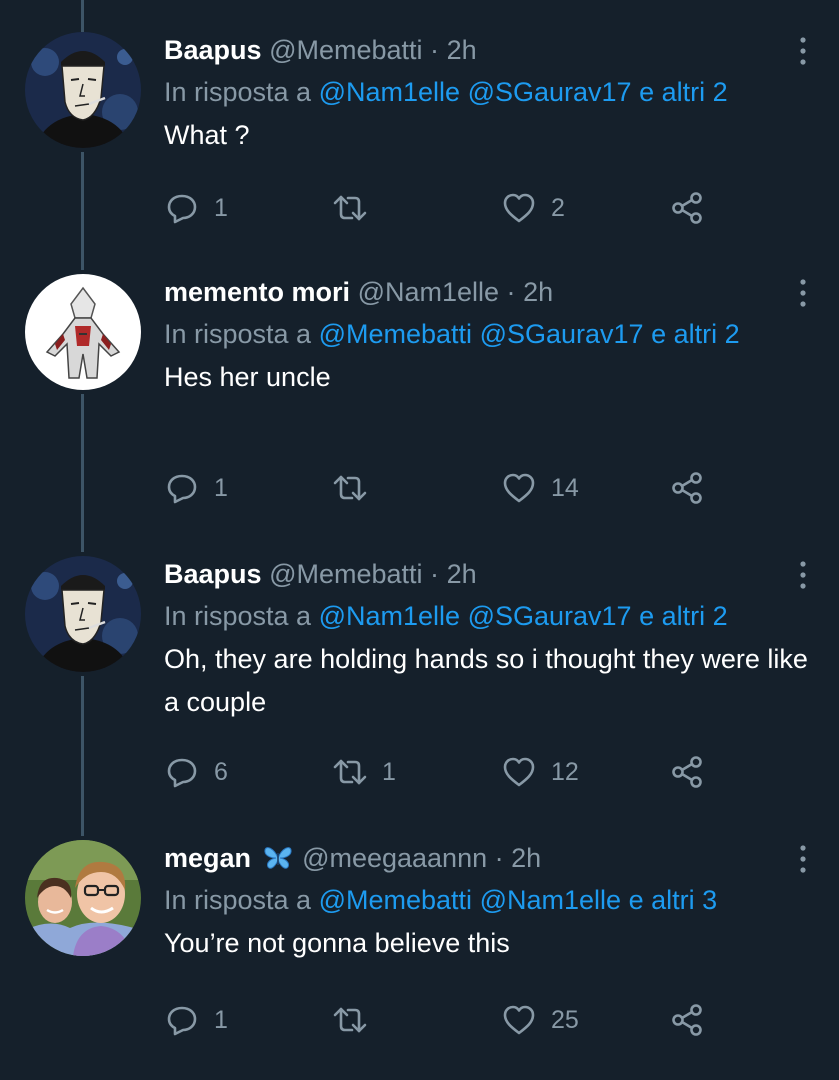  I want to click on reply-button: 6, so click(196, 772).